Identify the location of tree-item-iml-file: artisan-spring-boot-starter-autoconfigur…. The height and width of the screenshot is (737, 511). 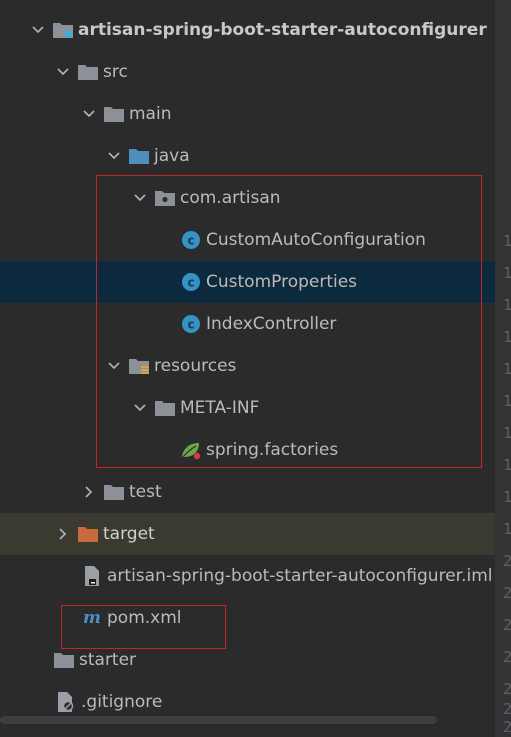
(247, 576).